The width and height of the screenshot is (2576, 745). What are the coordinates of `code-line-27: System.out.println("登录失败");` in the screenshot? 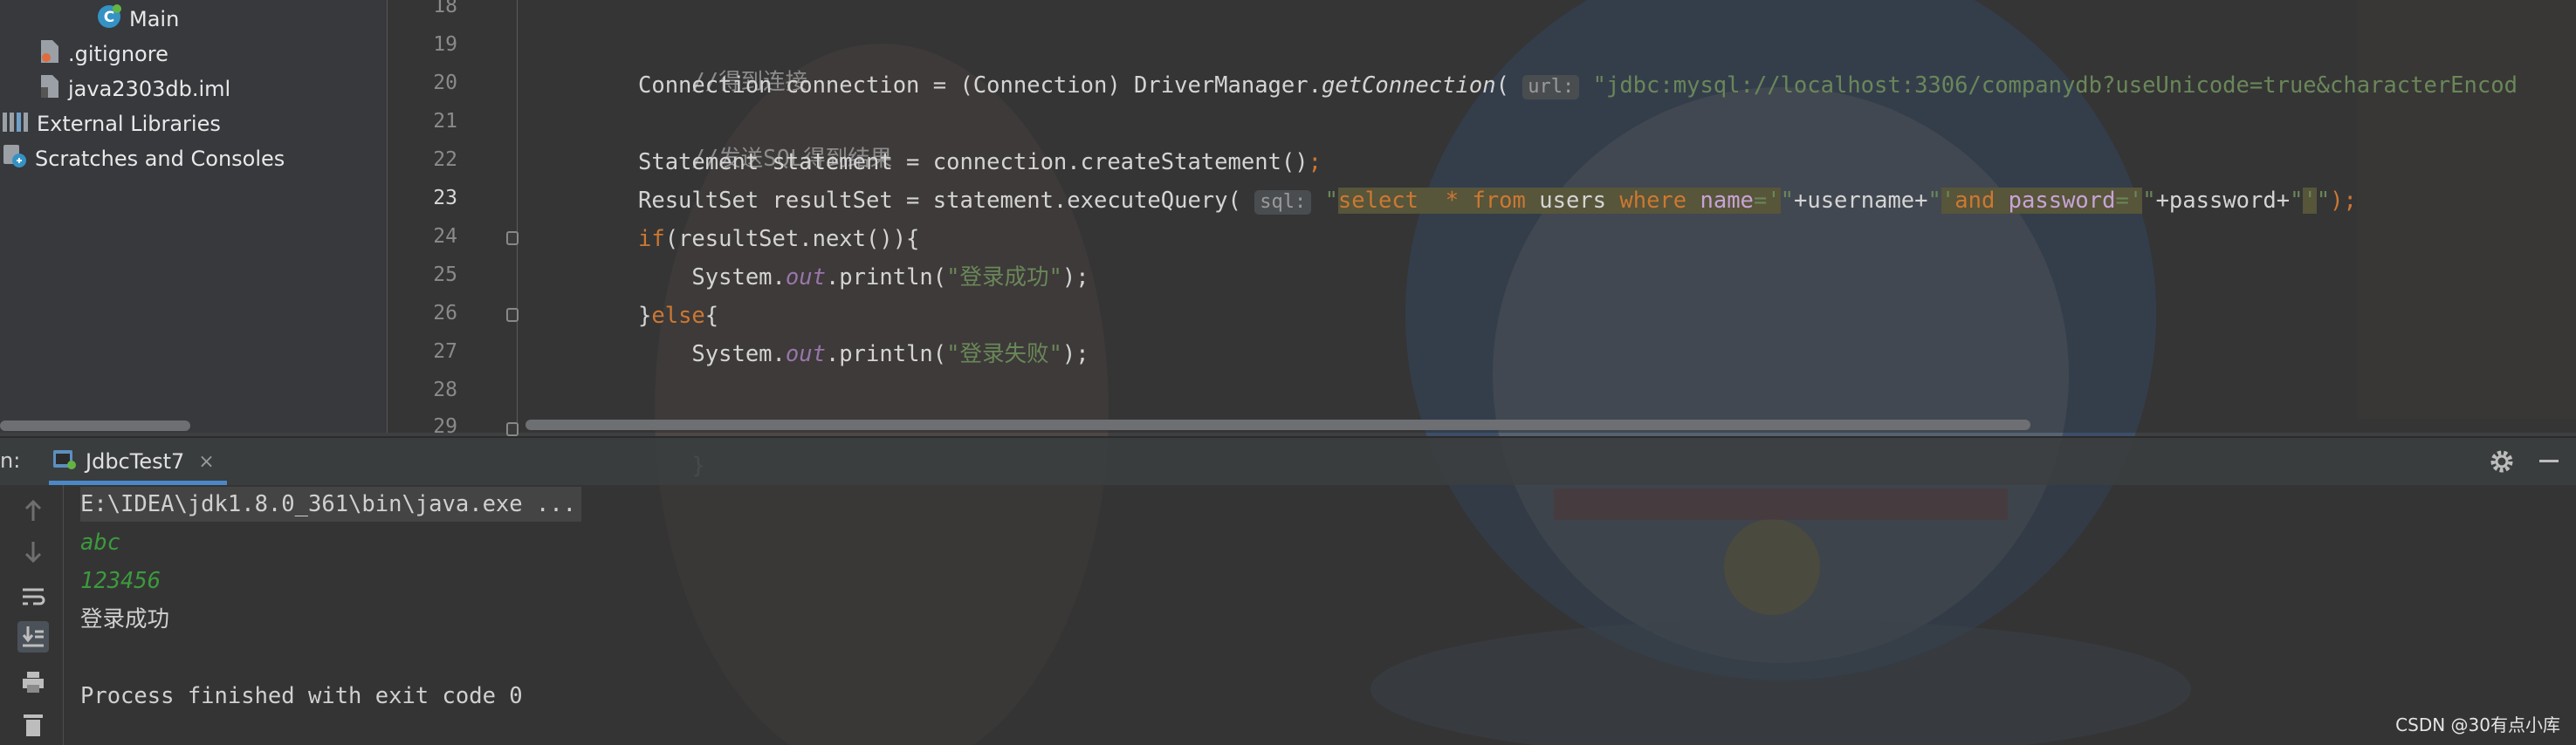 It's located at (864, 354).